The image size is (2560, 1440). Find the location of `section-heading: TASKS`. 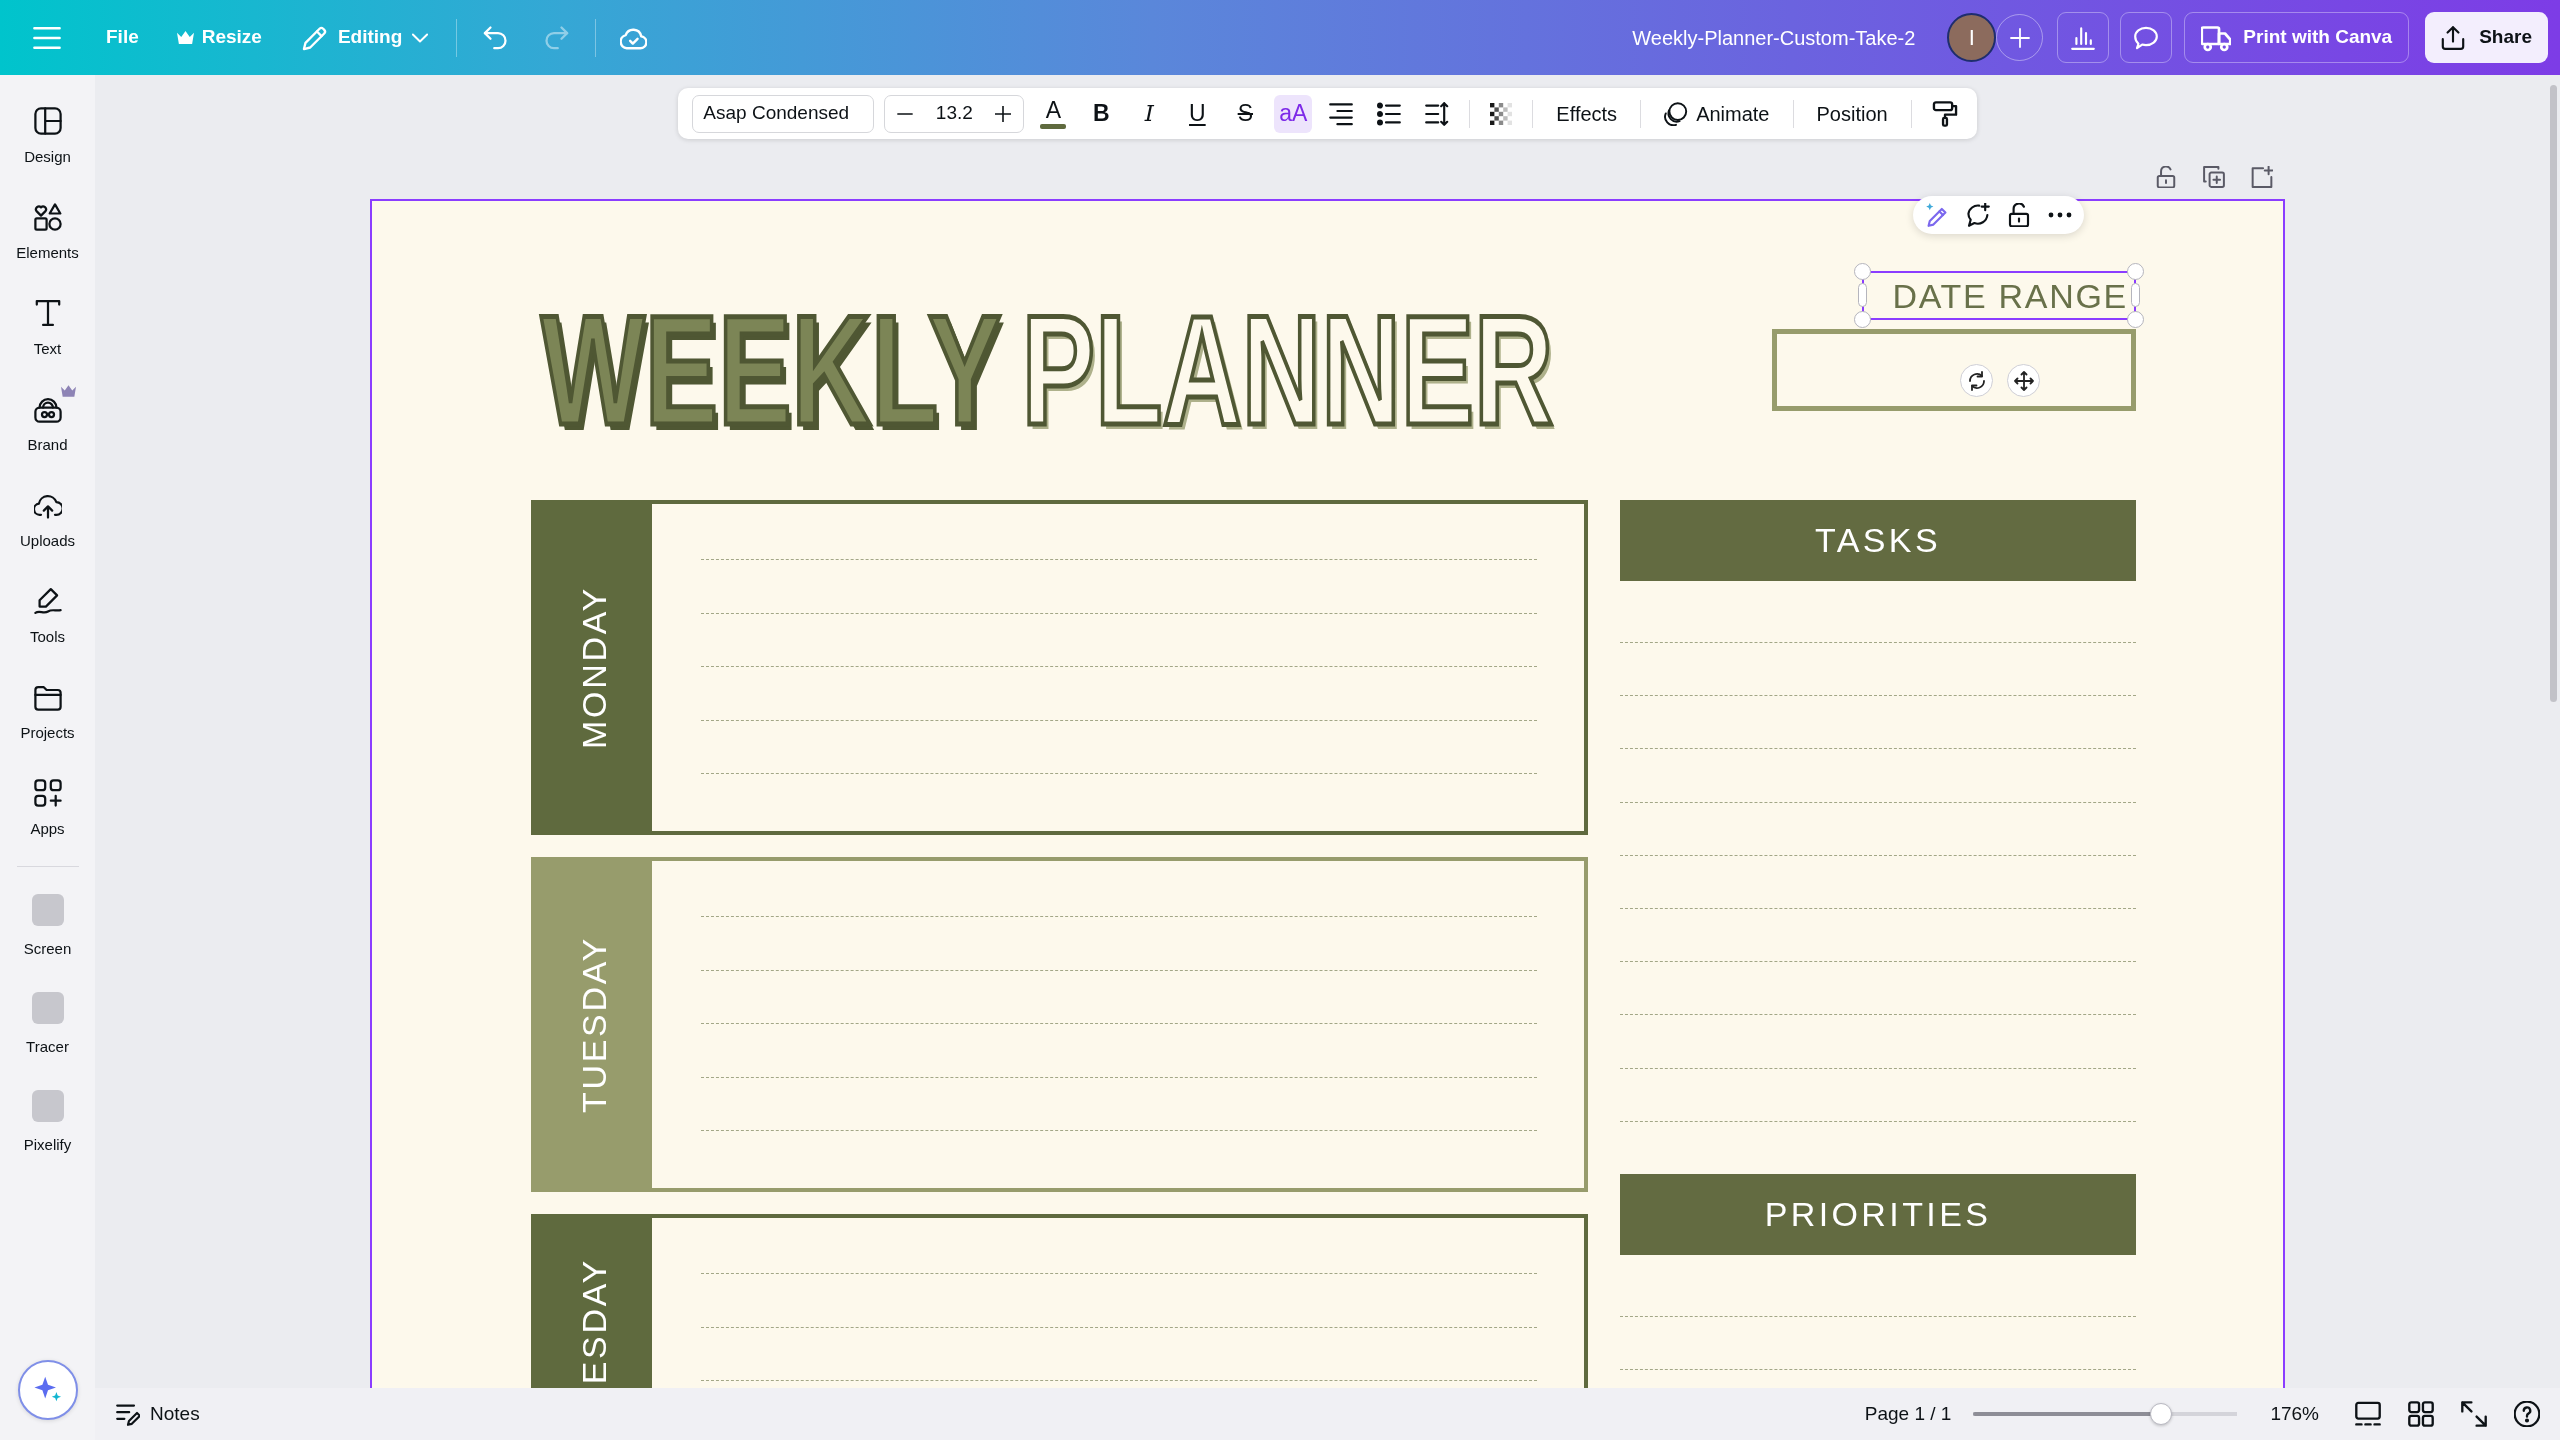

section-heading: TASKS is located at coordinates (1878, 540).